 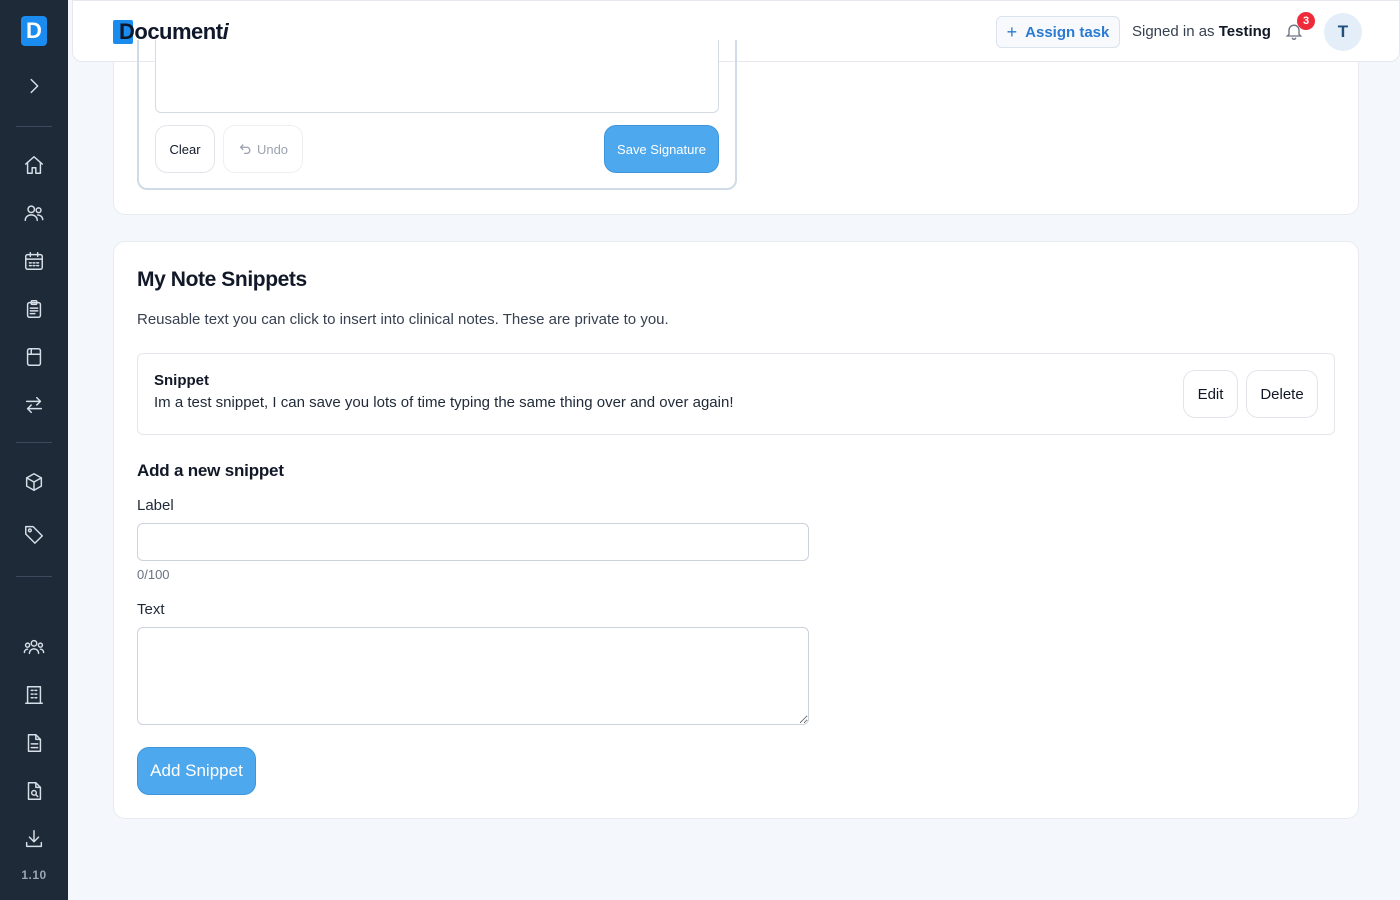 What do you see at coordinates (473, 542) in the screenshot?
I see `snippet-label-input` at bounding box center [473, 542].